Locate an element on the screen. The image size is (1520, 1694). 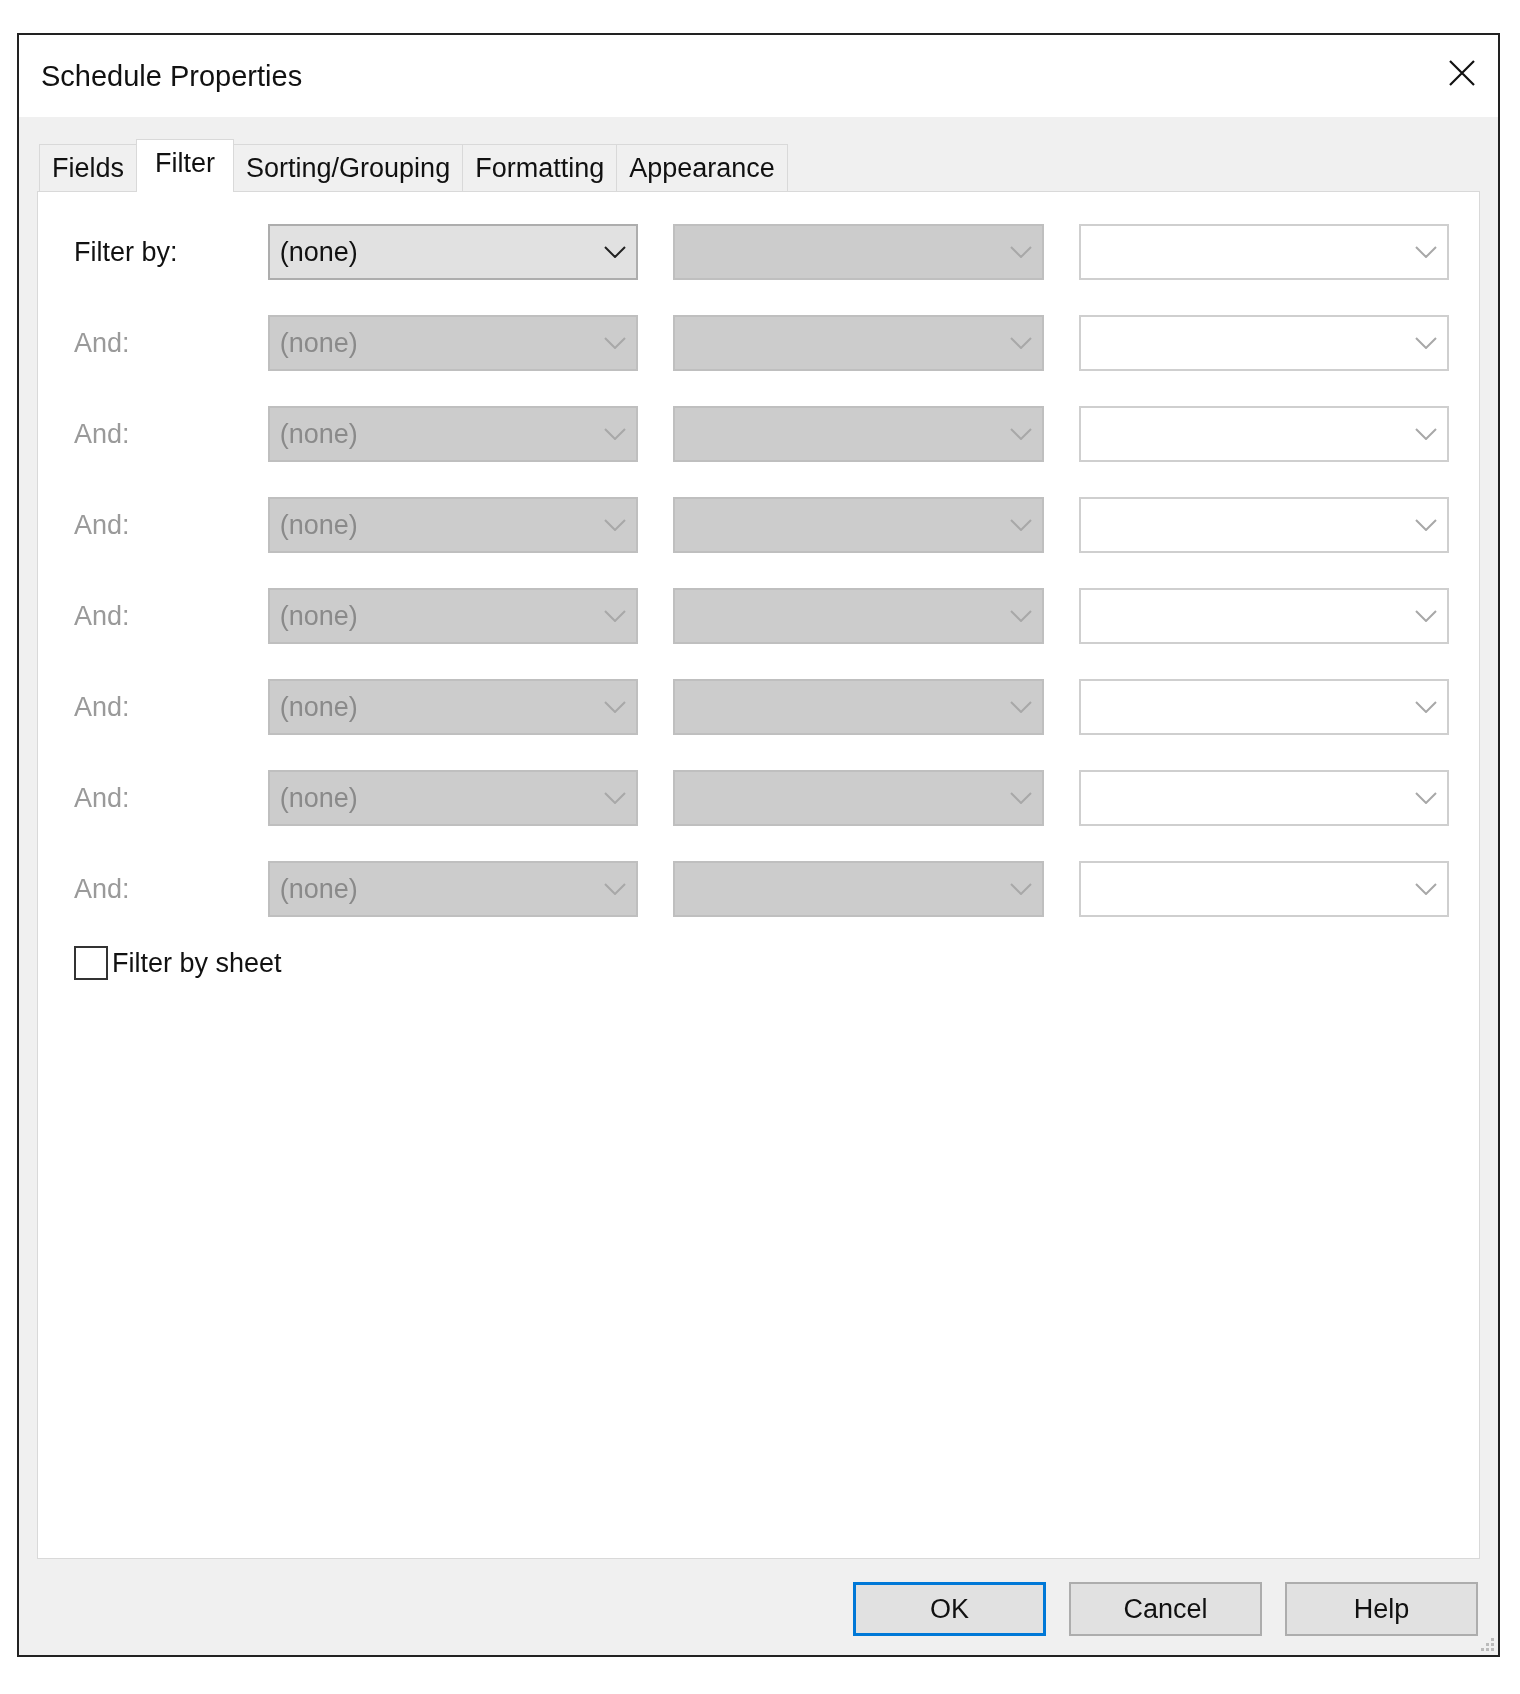
dialog-button: Help is located at coordinates (1381, 1609).